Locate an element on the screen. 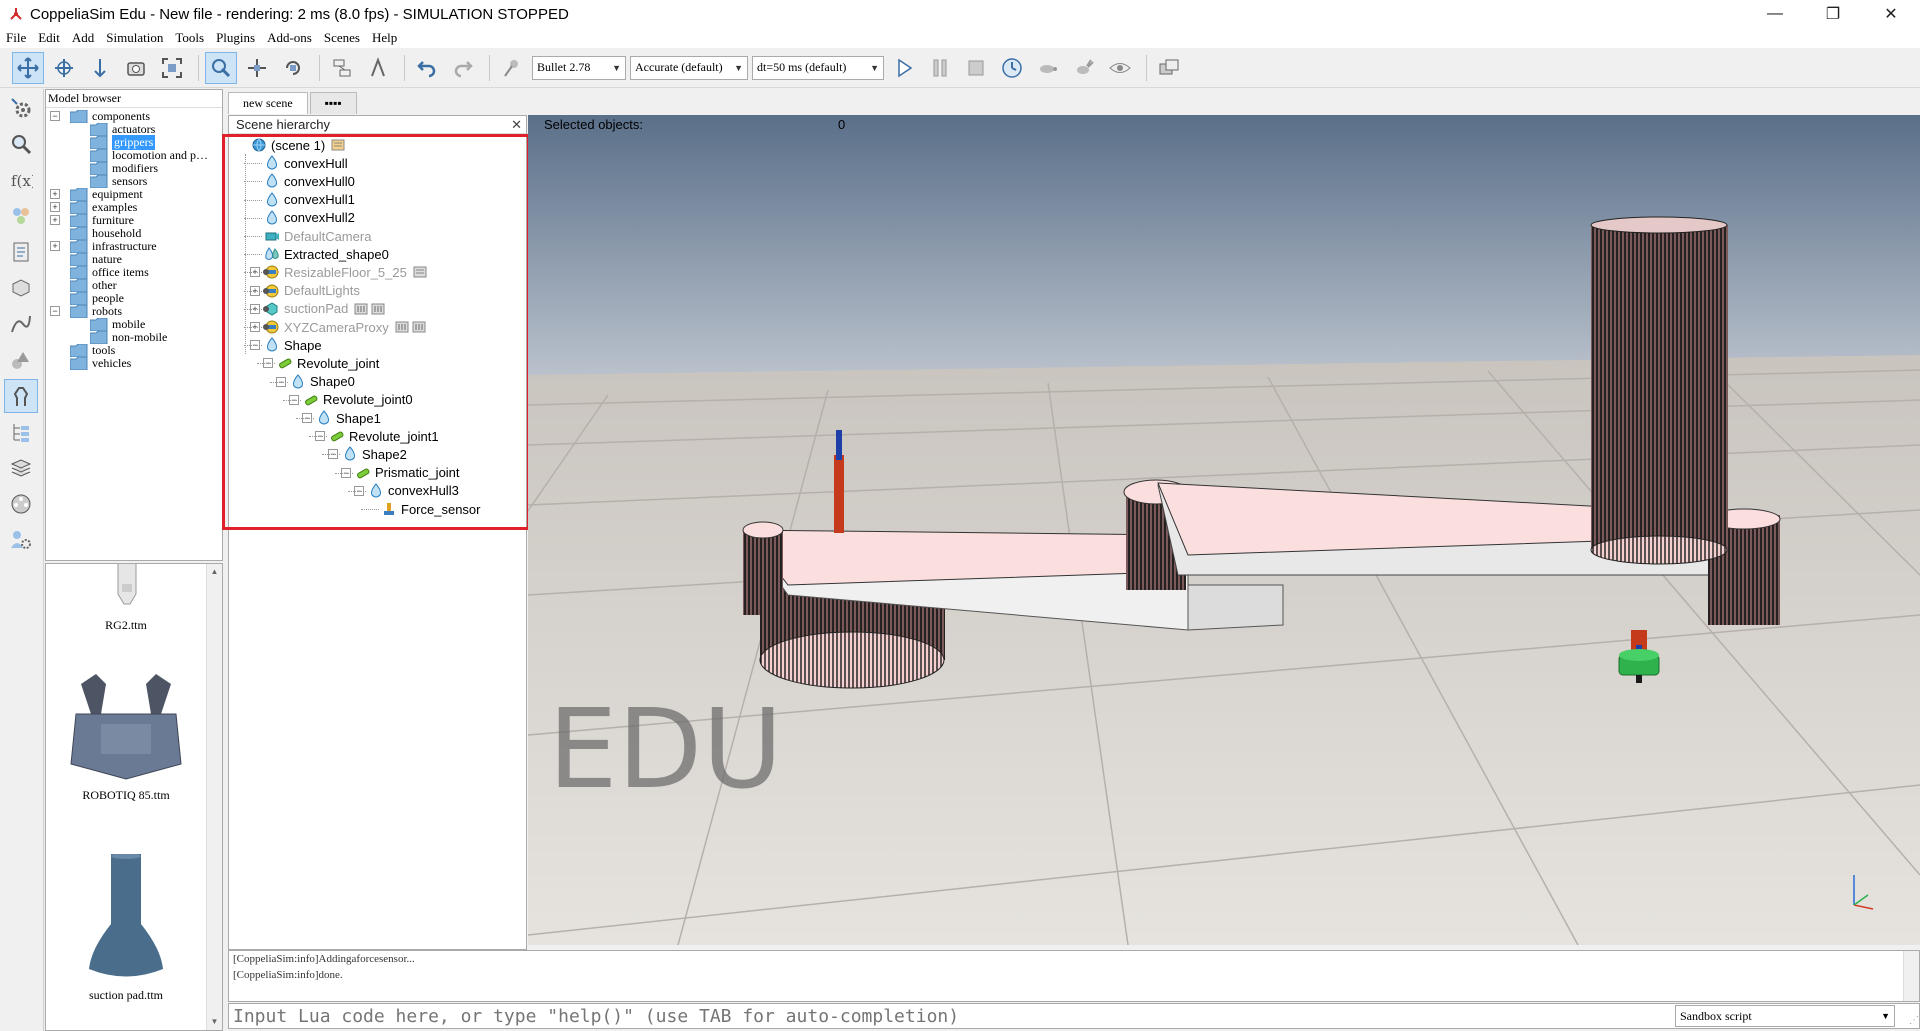 The width and height of the screenshot is (1920, 1031). user-settings-button is located at coordinates (21, 540).